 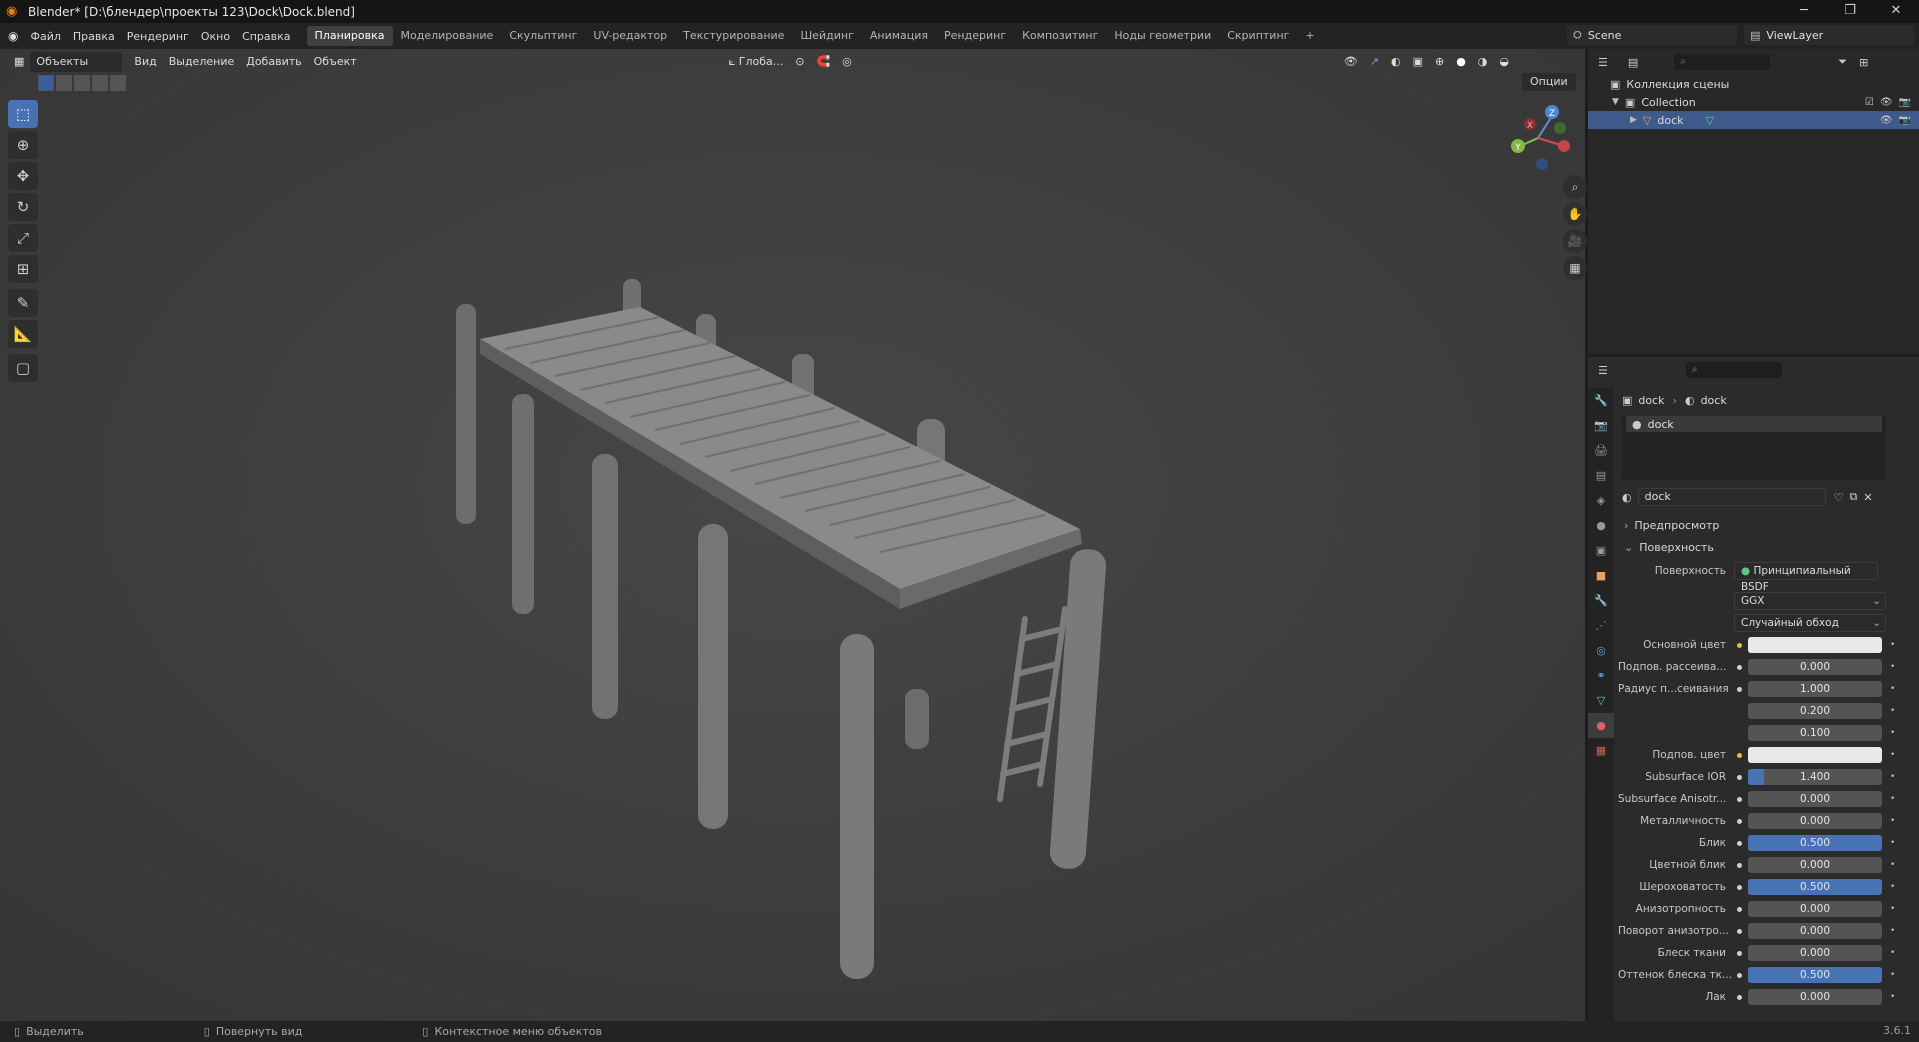 I want to click on surface-shader-dropdown: ● Принципиальный BSDF, so click(x=1806, y=577).